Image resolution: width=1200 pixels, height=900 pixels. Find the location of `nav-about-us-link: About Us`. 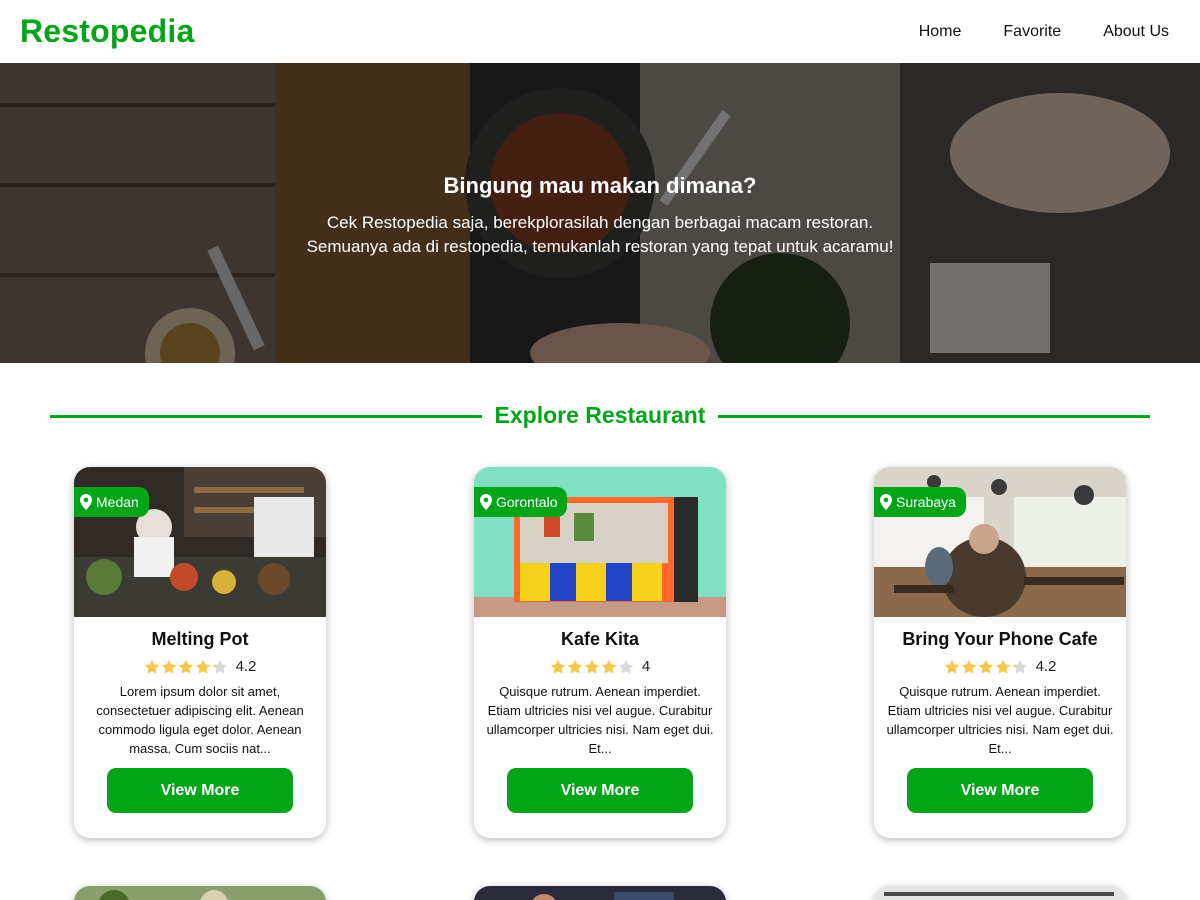

nav-about-us-link: About Us is located at coordinates (1131, 32).